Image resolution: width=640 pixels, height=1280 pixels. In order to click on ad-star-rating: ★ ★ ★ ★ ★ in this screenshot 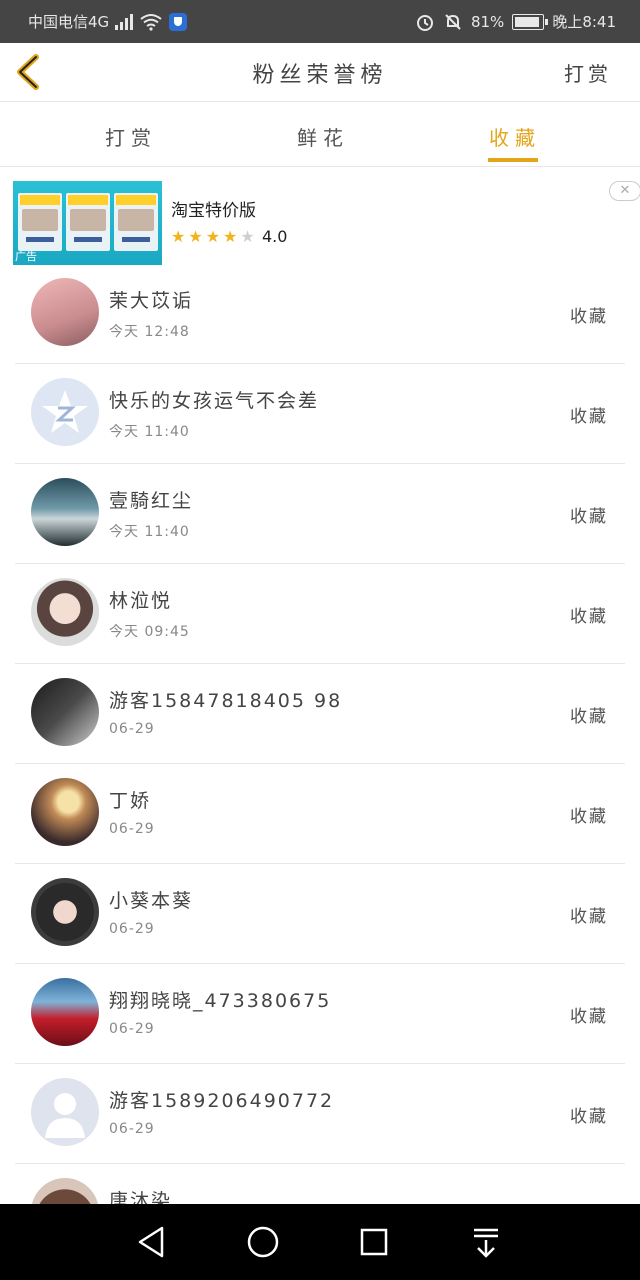, I will do `click(213, 236)`.